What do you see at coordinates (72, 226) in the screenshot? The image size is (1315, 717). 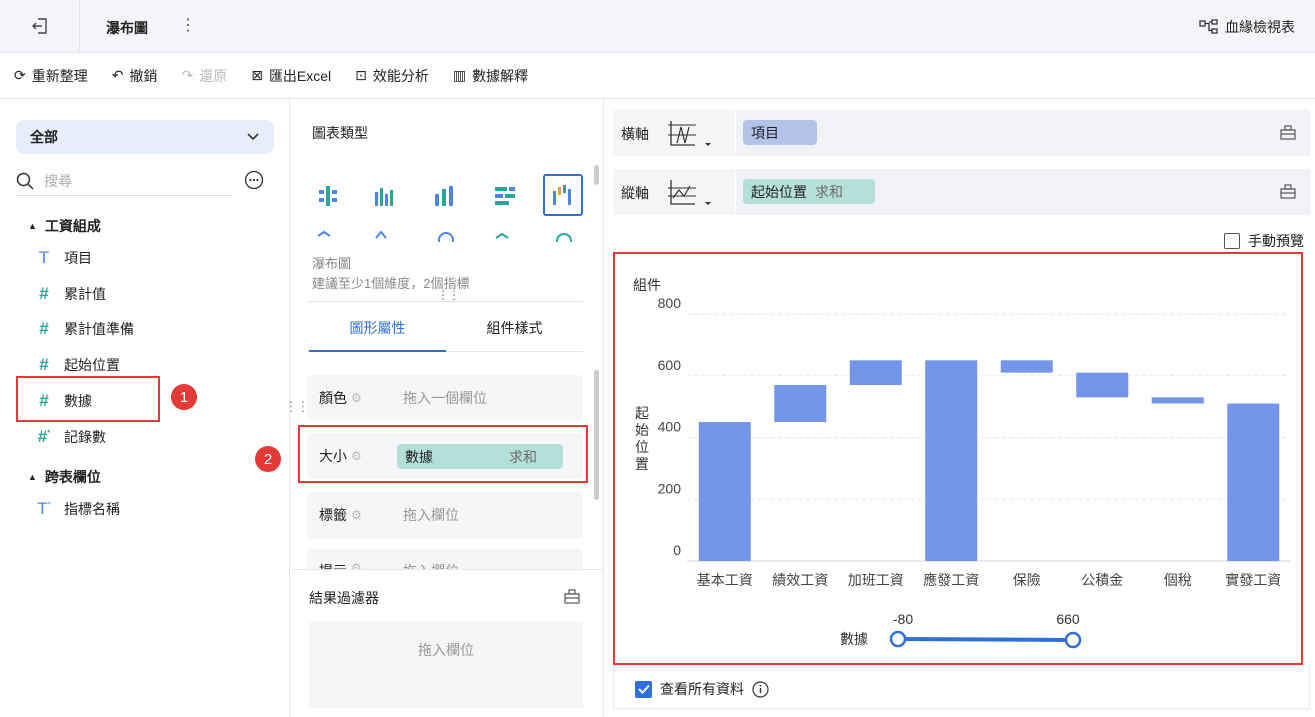 I see `group-label: 工資組成` at bounding box center [72, 226].